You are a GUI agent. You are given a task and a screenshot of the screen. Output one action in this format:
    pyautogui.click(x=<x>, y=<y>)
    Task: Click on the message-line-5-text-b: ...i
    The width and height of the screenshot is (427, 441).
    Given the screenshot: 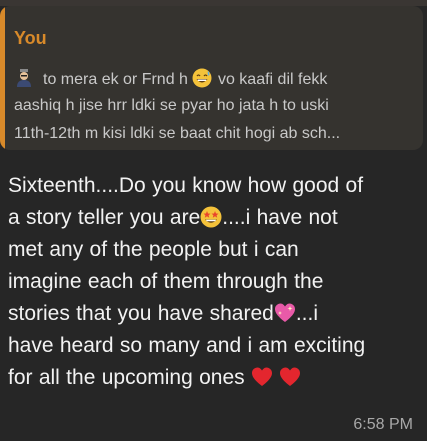 What is the action you would take?
    pyautogui.click(x=306, y=313)
    